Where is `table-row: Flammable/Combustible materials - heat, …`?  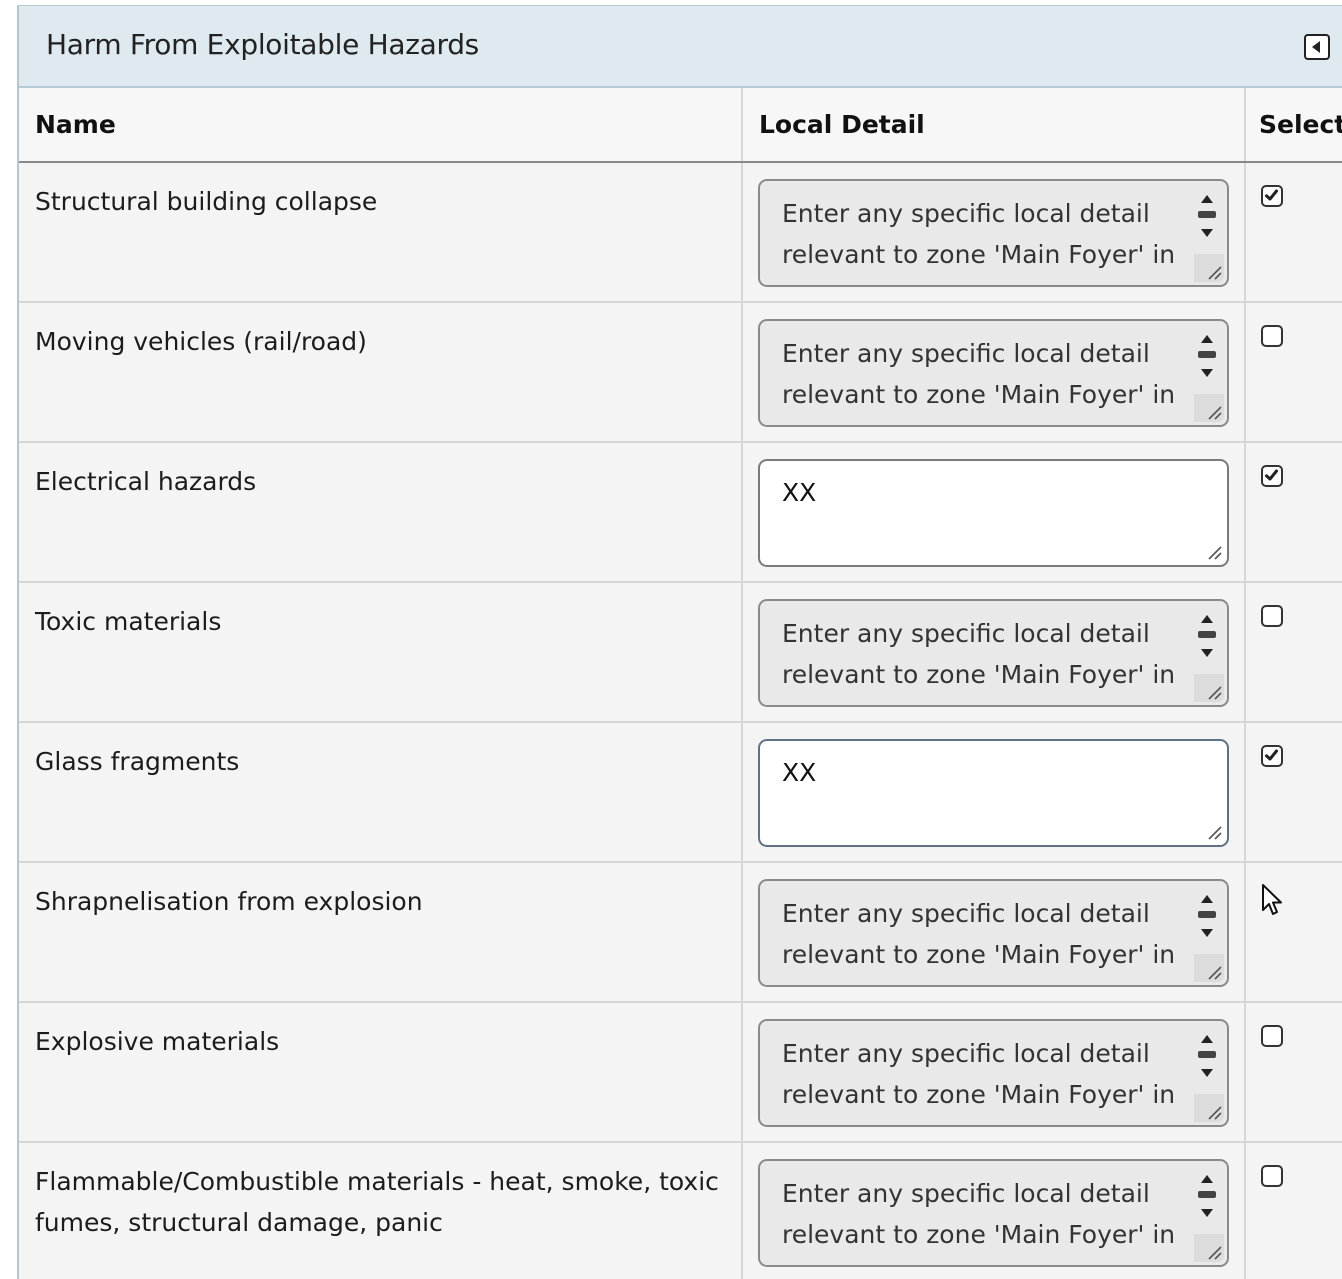 table-row: Flammable/Combustible materials - heat, … is located at coordinates (680, 1210).